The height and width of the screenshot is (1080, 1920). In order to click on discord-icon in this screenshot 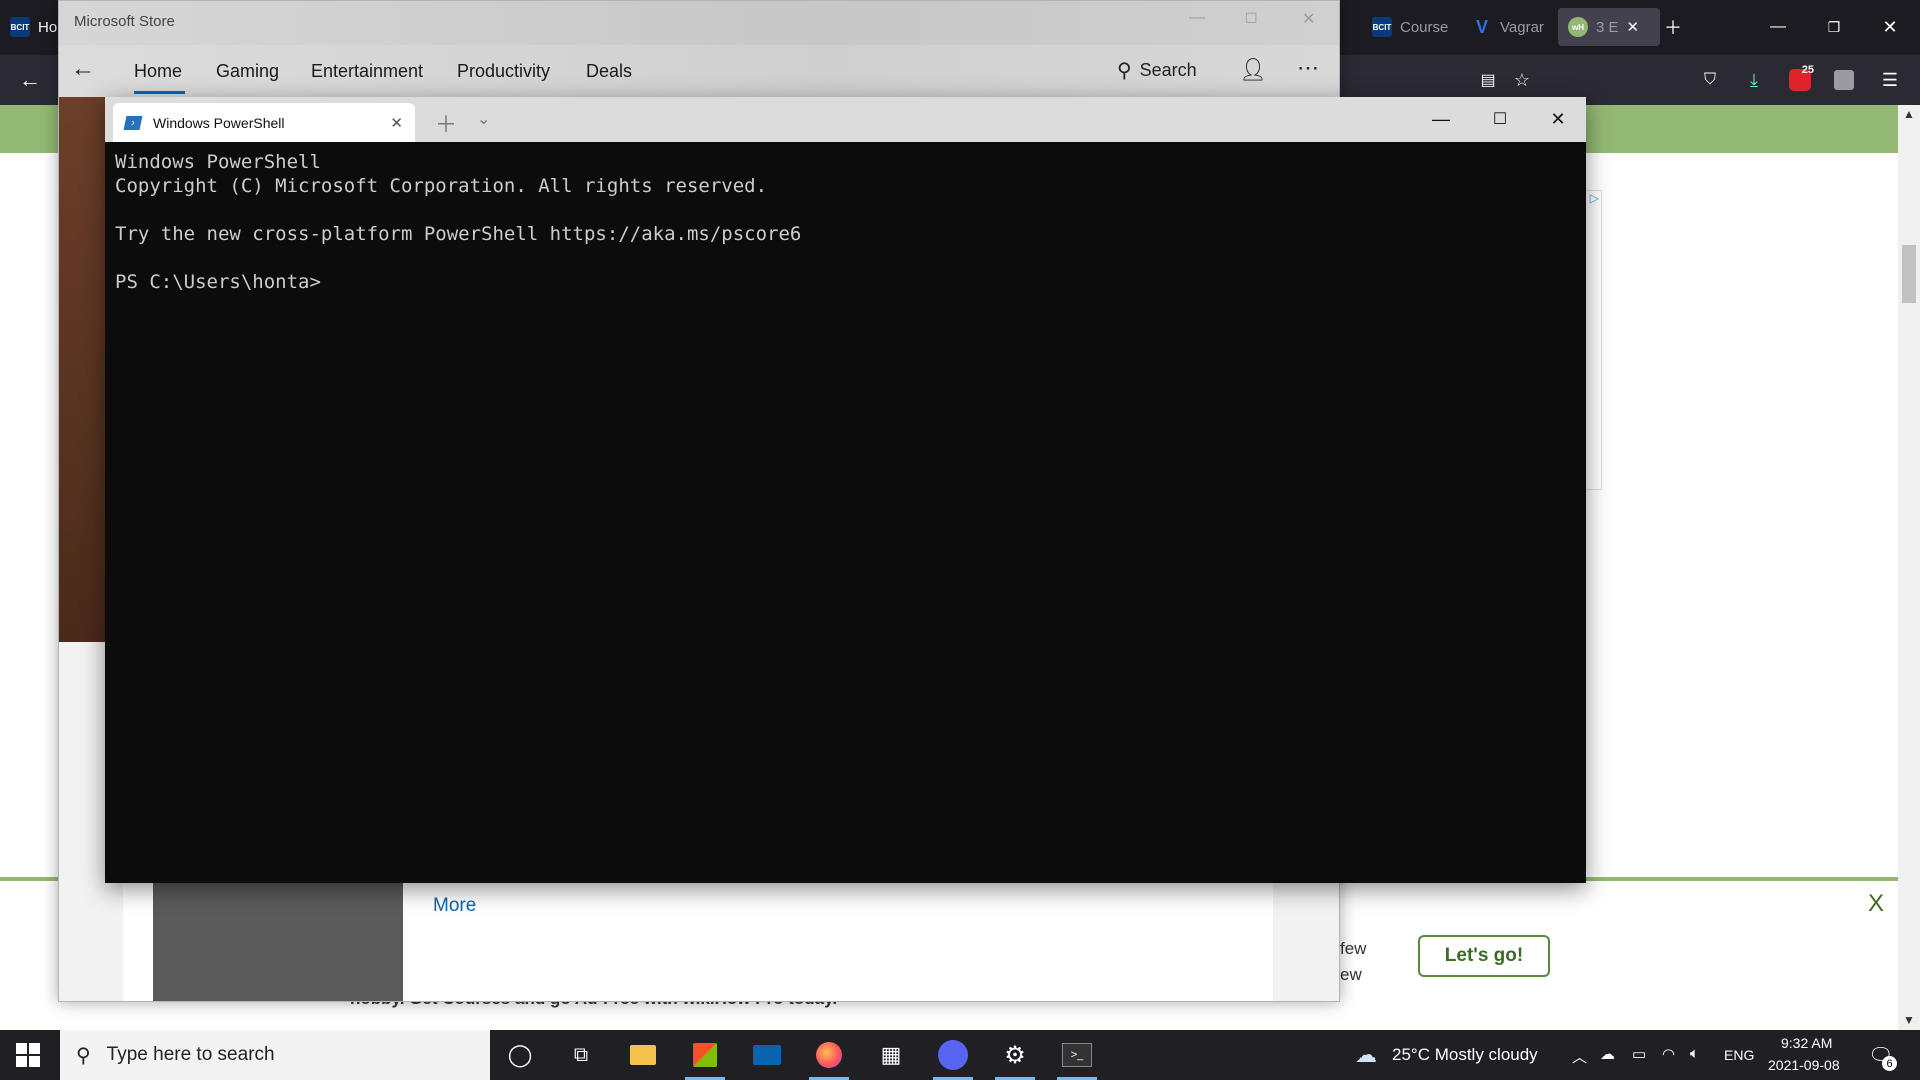, I will do `click(953, 1055)`.